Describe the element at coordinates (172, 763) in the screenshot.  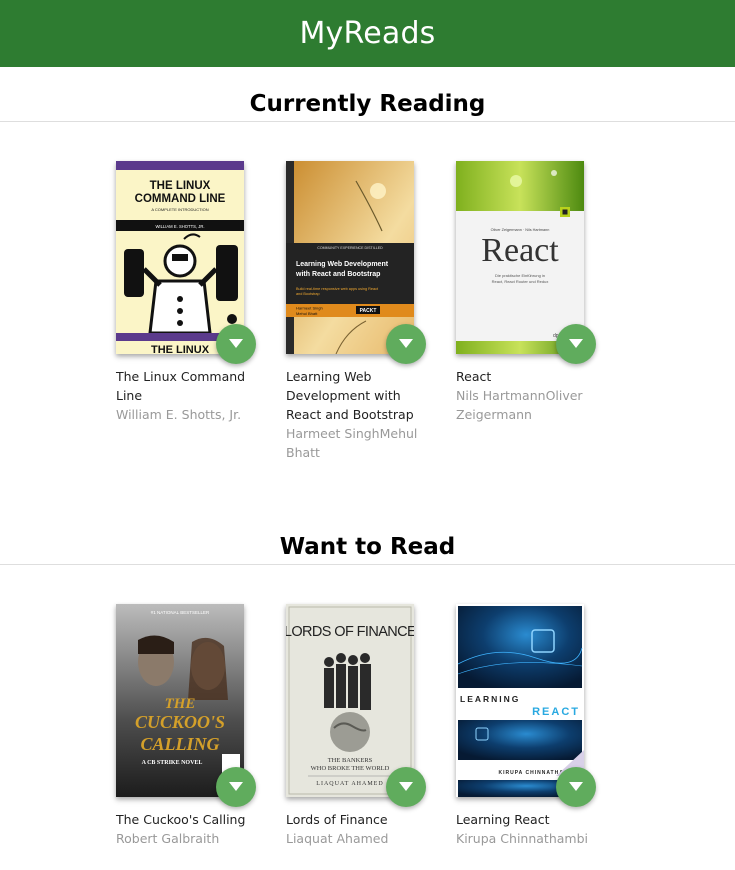
I see `svg-text: A CB STRIKE NOVEL` at that location.